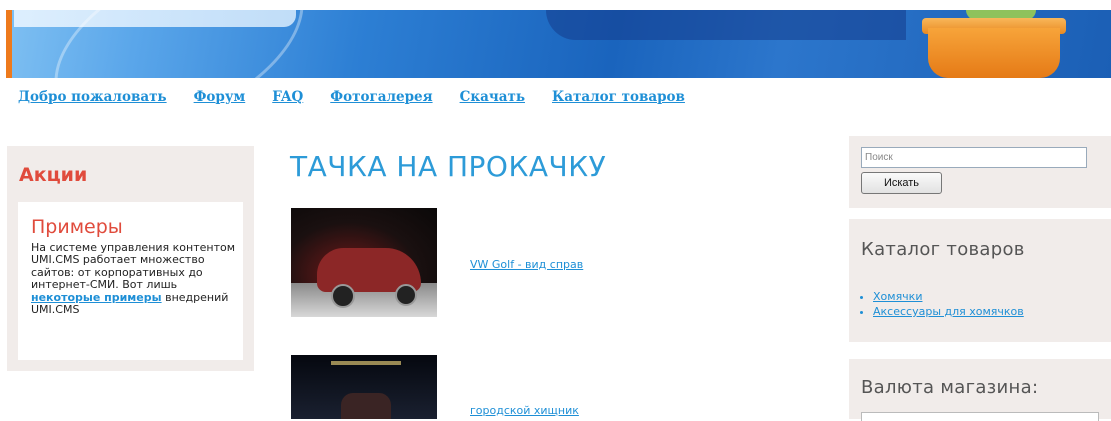 This screenshot has width=1111, height=421. Describe the element at coordinates (77, 227) in the screenshot. I see `promo-heading: Примеры` at that location.